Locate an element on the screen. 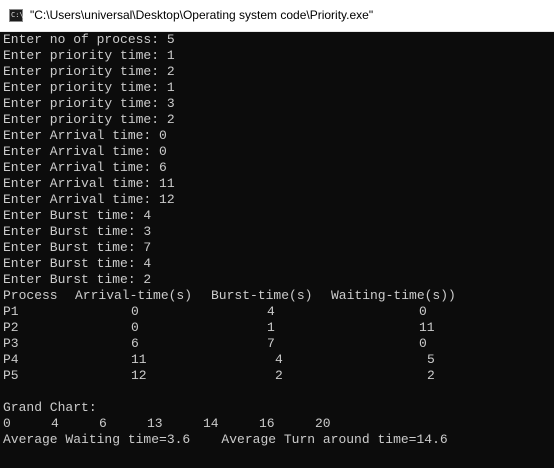  console-line: Enter Arrival time: 12 is located at coordinates (89, 199).